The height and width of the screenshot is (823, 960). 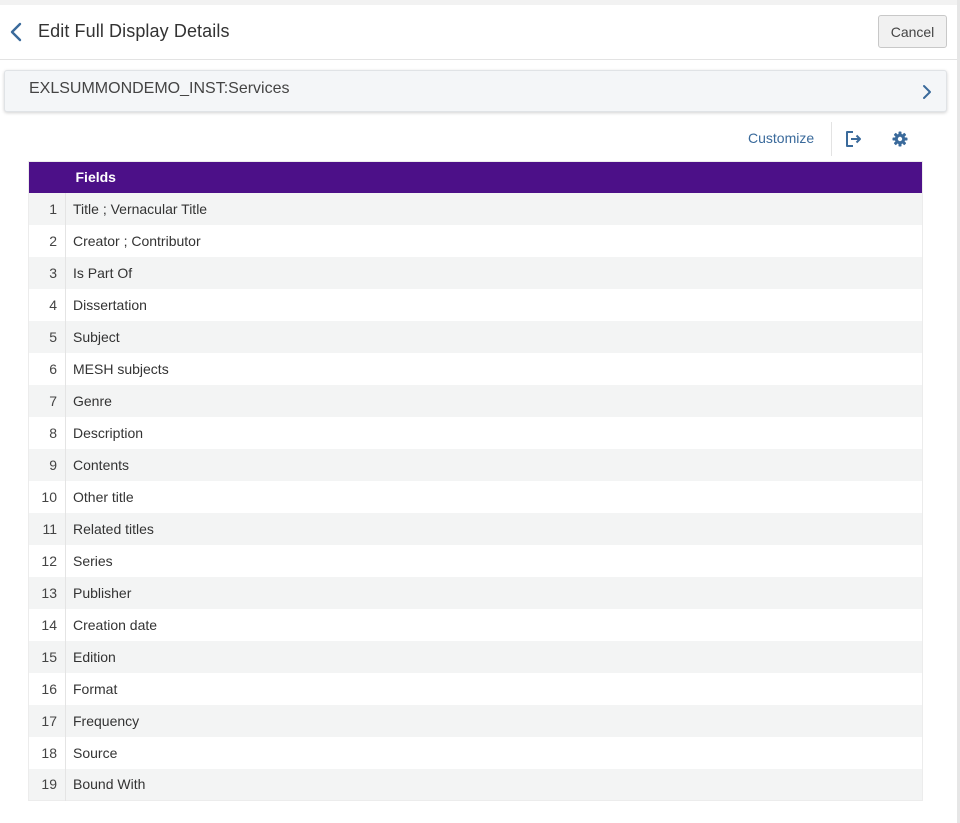 I want to click on row-number-header, so click(x=47, y=177).